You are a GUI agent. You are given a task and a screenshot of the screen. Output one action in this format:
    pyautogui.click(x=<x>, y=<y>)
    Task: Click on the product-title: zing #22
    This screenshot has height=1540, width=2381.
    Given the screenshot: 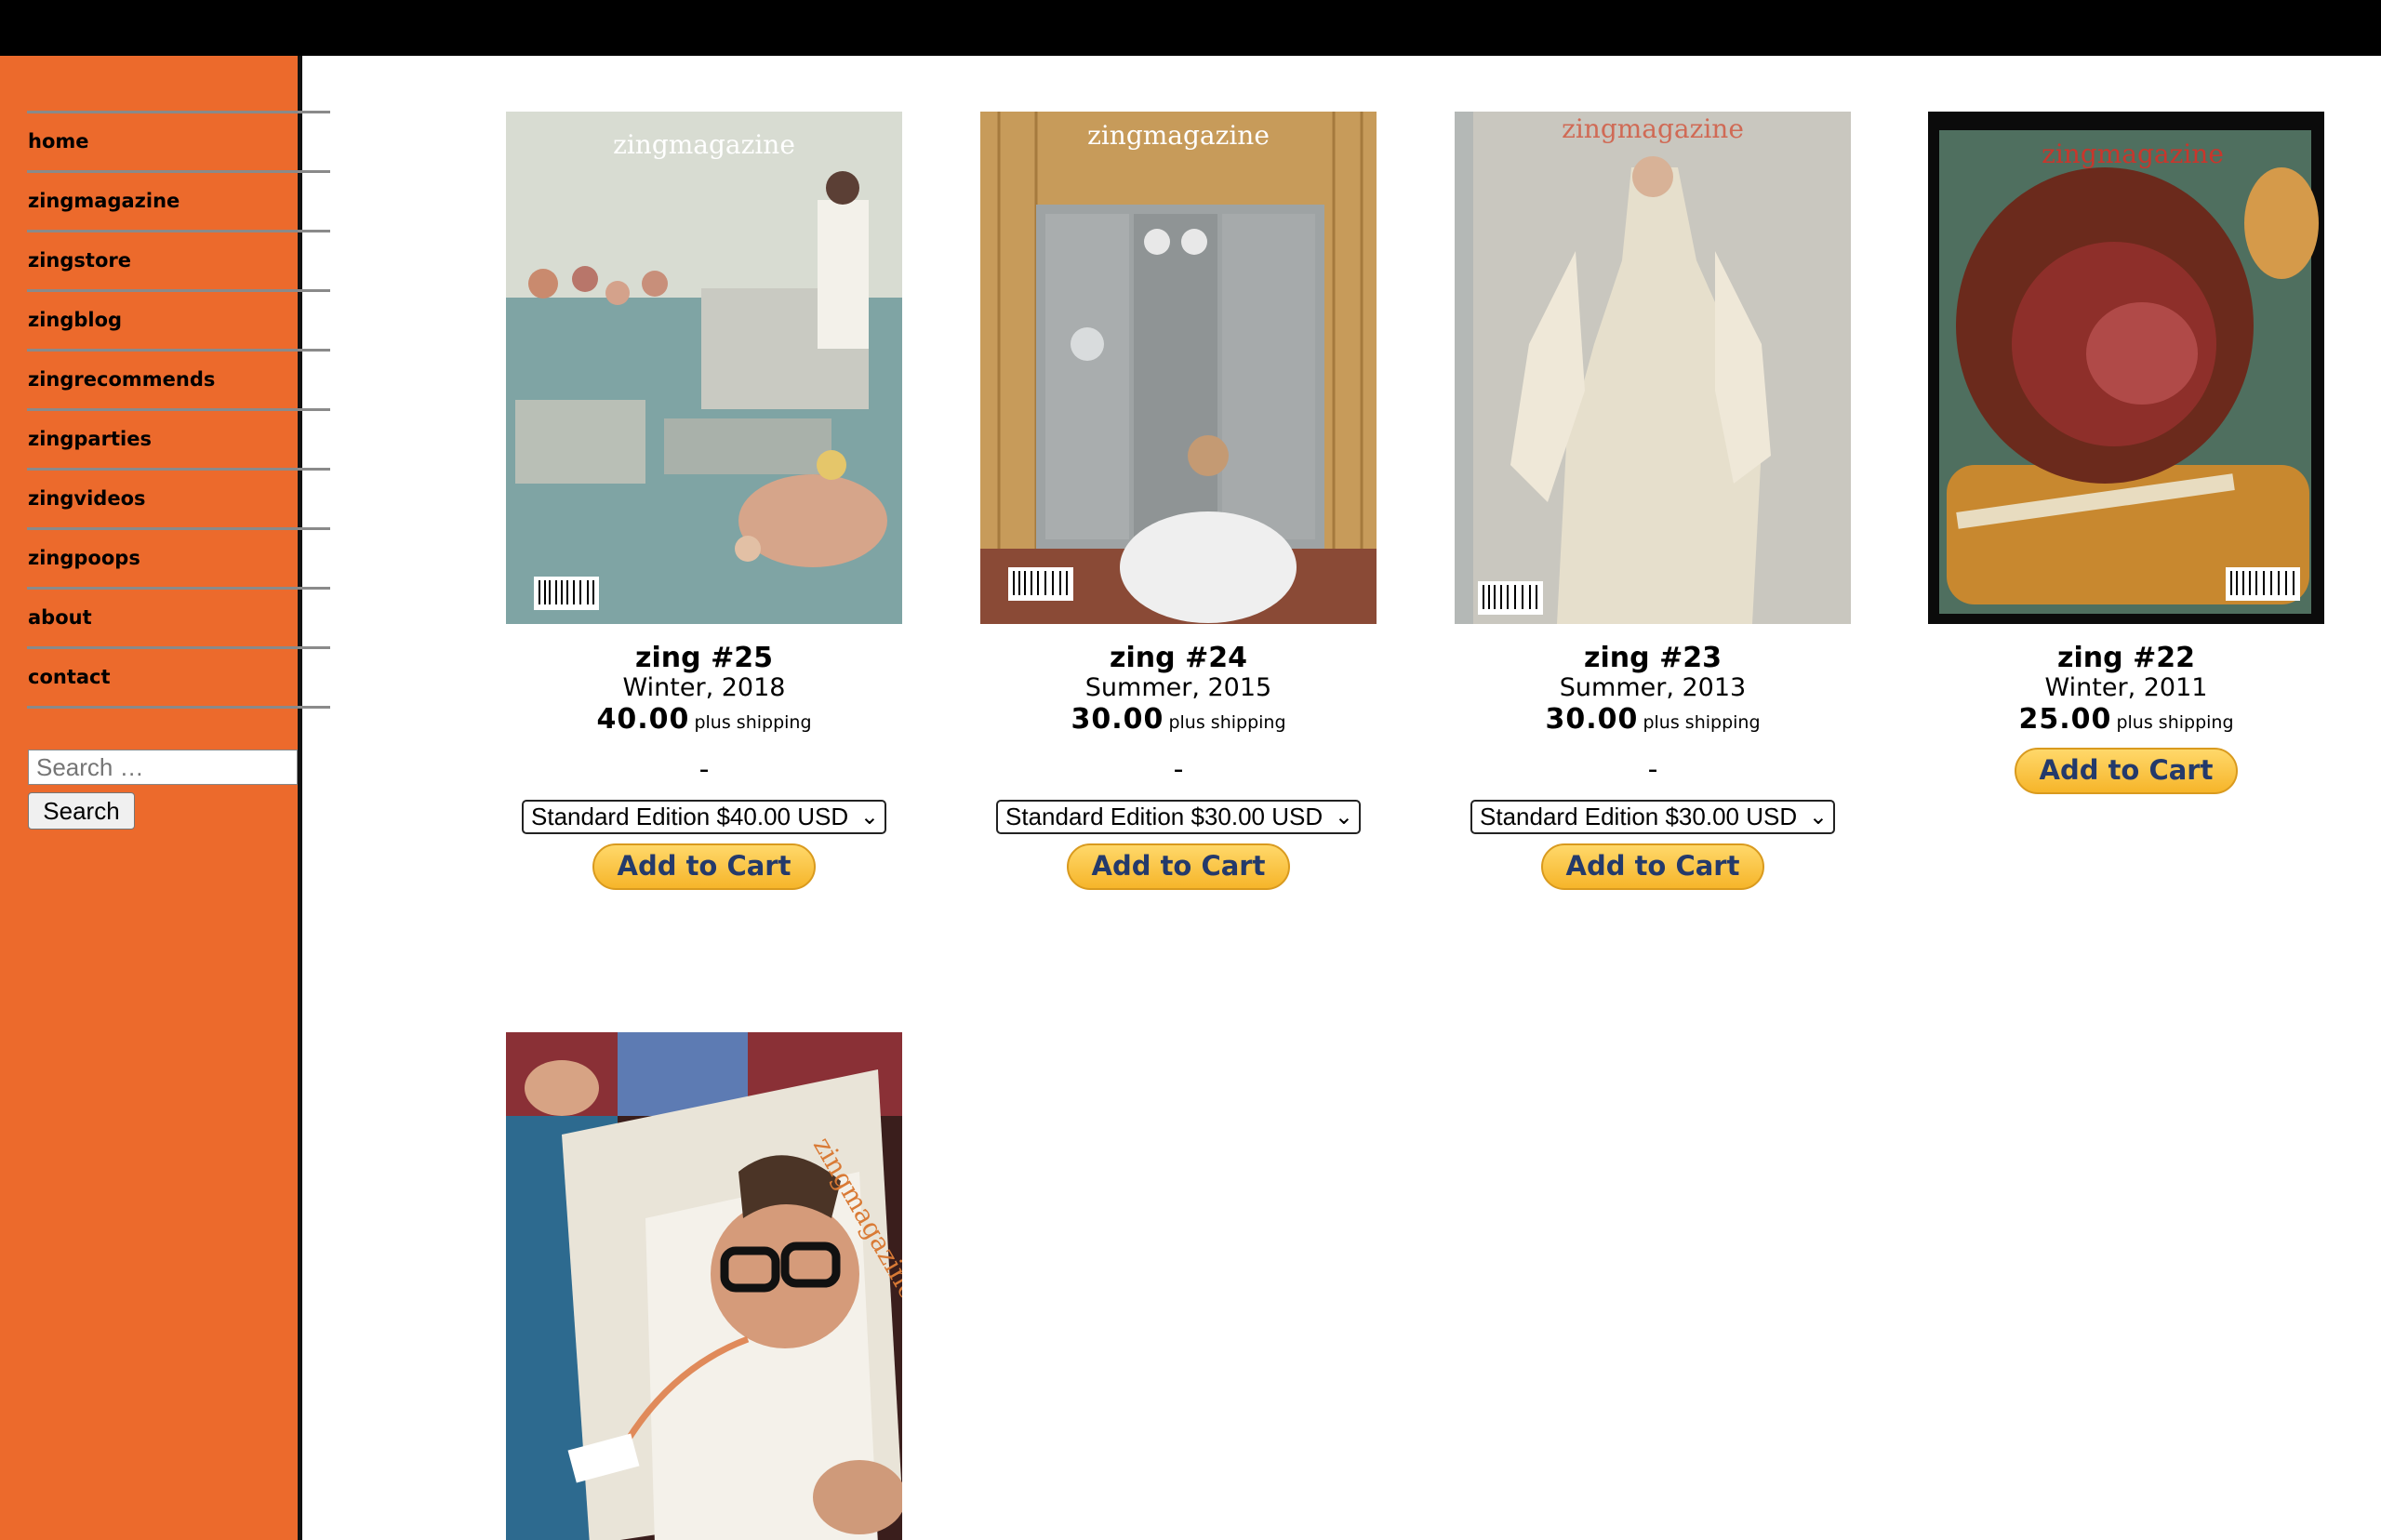 What is the action you would take?
    pyautogui.click(x=2126, y=658)
    